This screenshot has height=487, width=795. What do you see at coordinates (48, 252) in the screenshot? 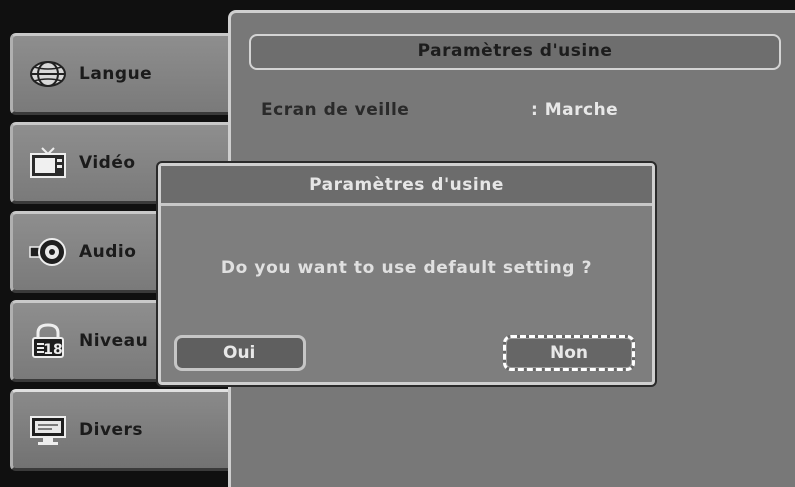
I see `speaker-icon` at bounding box center [48, 252].